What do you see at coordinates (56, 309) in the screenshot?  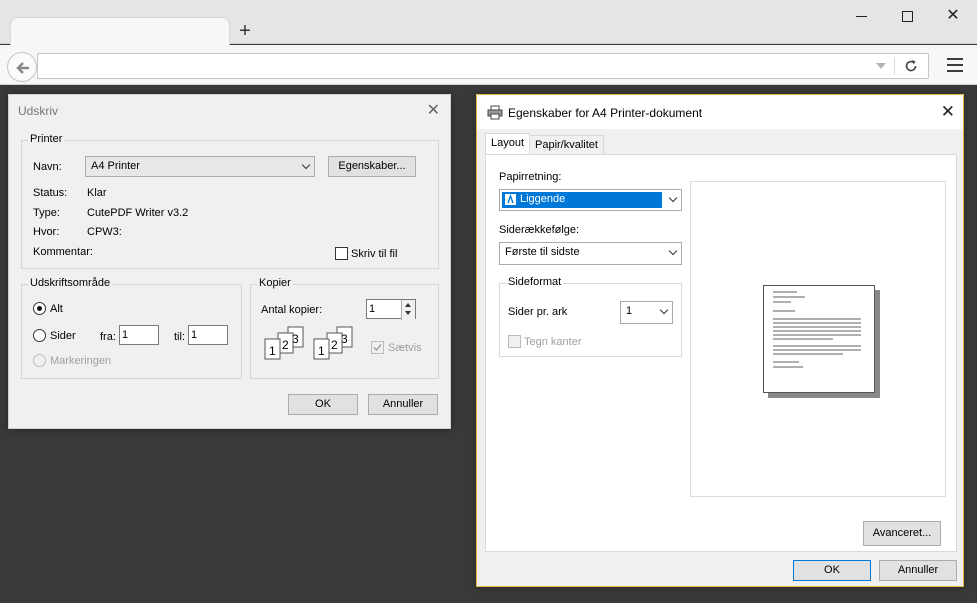 I see `range-all-label: Alt` at bounding box center [56, 309].